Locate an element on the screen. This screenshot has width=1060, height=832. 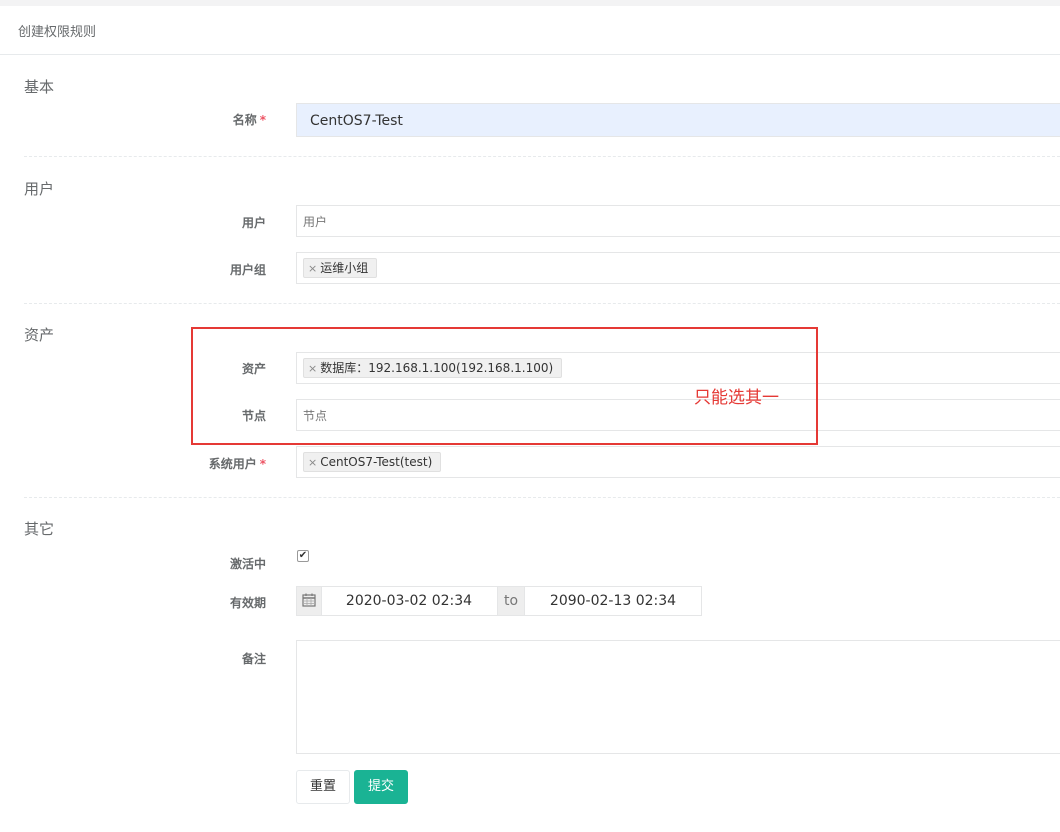
name-input-value: CentOS7-Test is located at coordinates (356, 121).